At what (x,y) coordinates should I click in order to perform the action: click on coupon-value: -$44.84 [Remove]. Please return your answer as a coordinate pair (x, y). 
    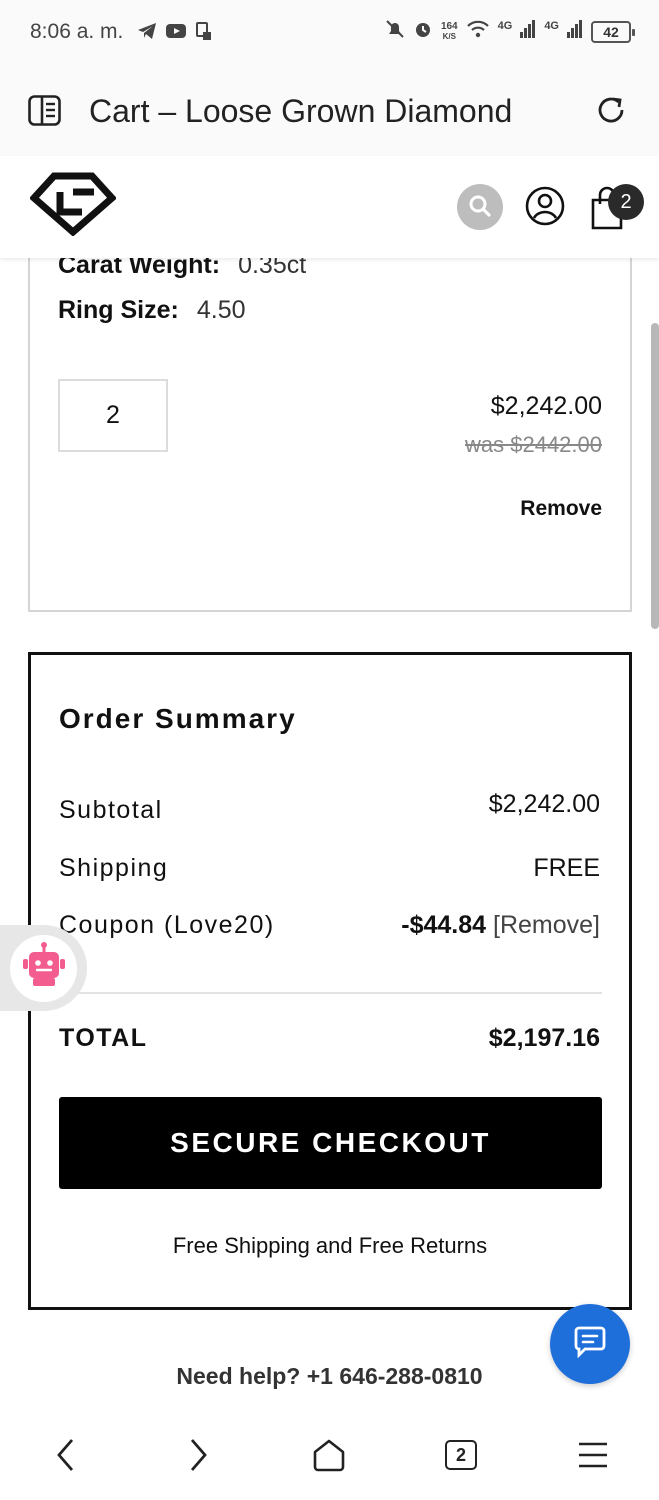
    Looking at the image, I should click on (500, 925).